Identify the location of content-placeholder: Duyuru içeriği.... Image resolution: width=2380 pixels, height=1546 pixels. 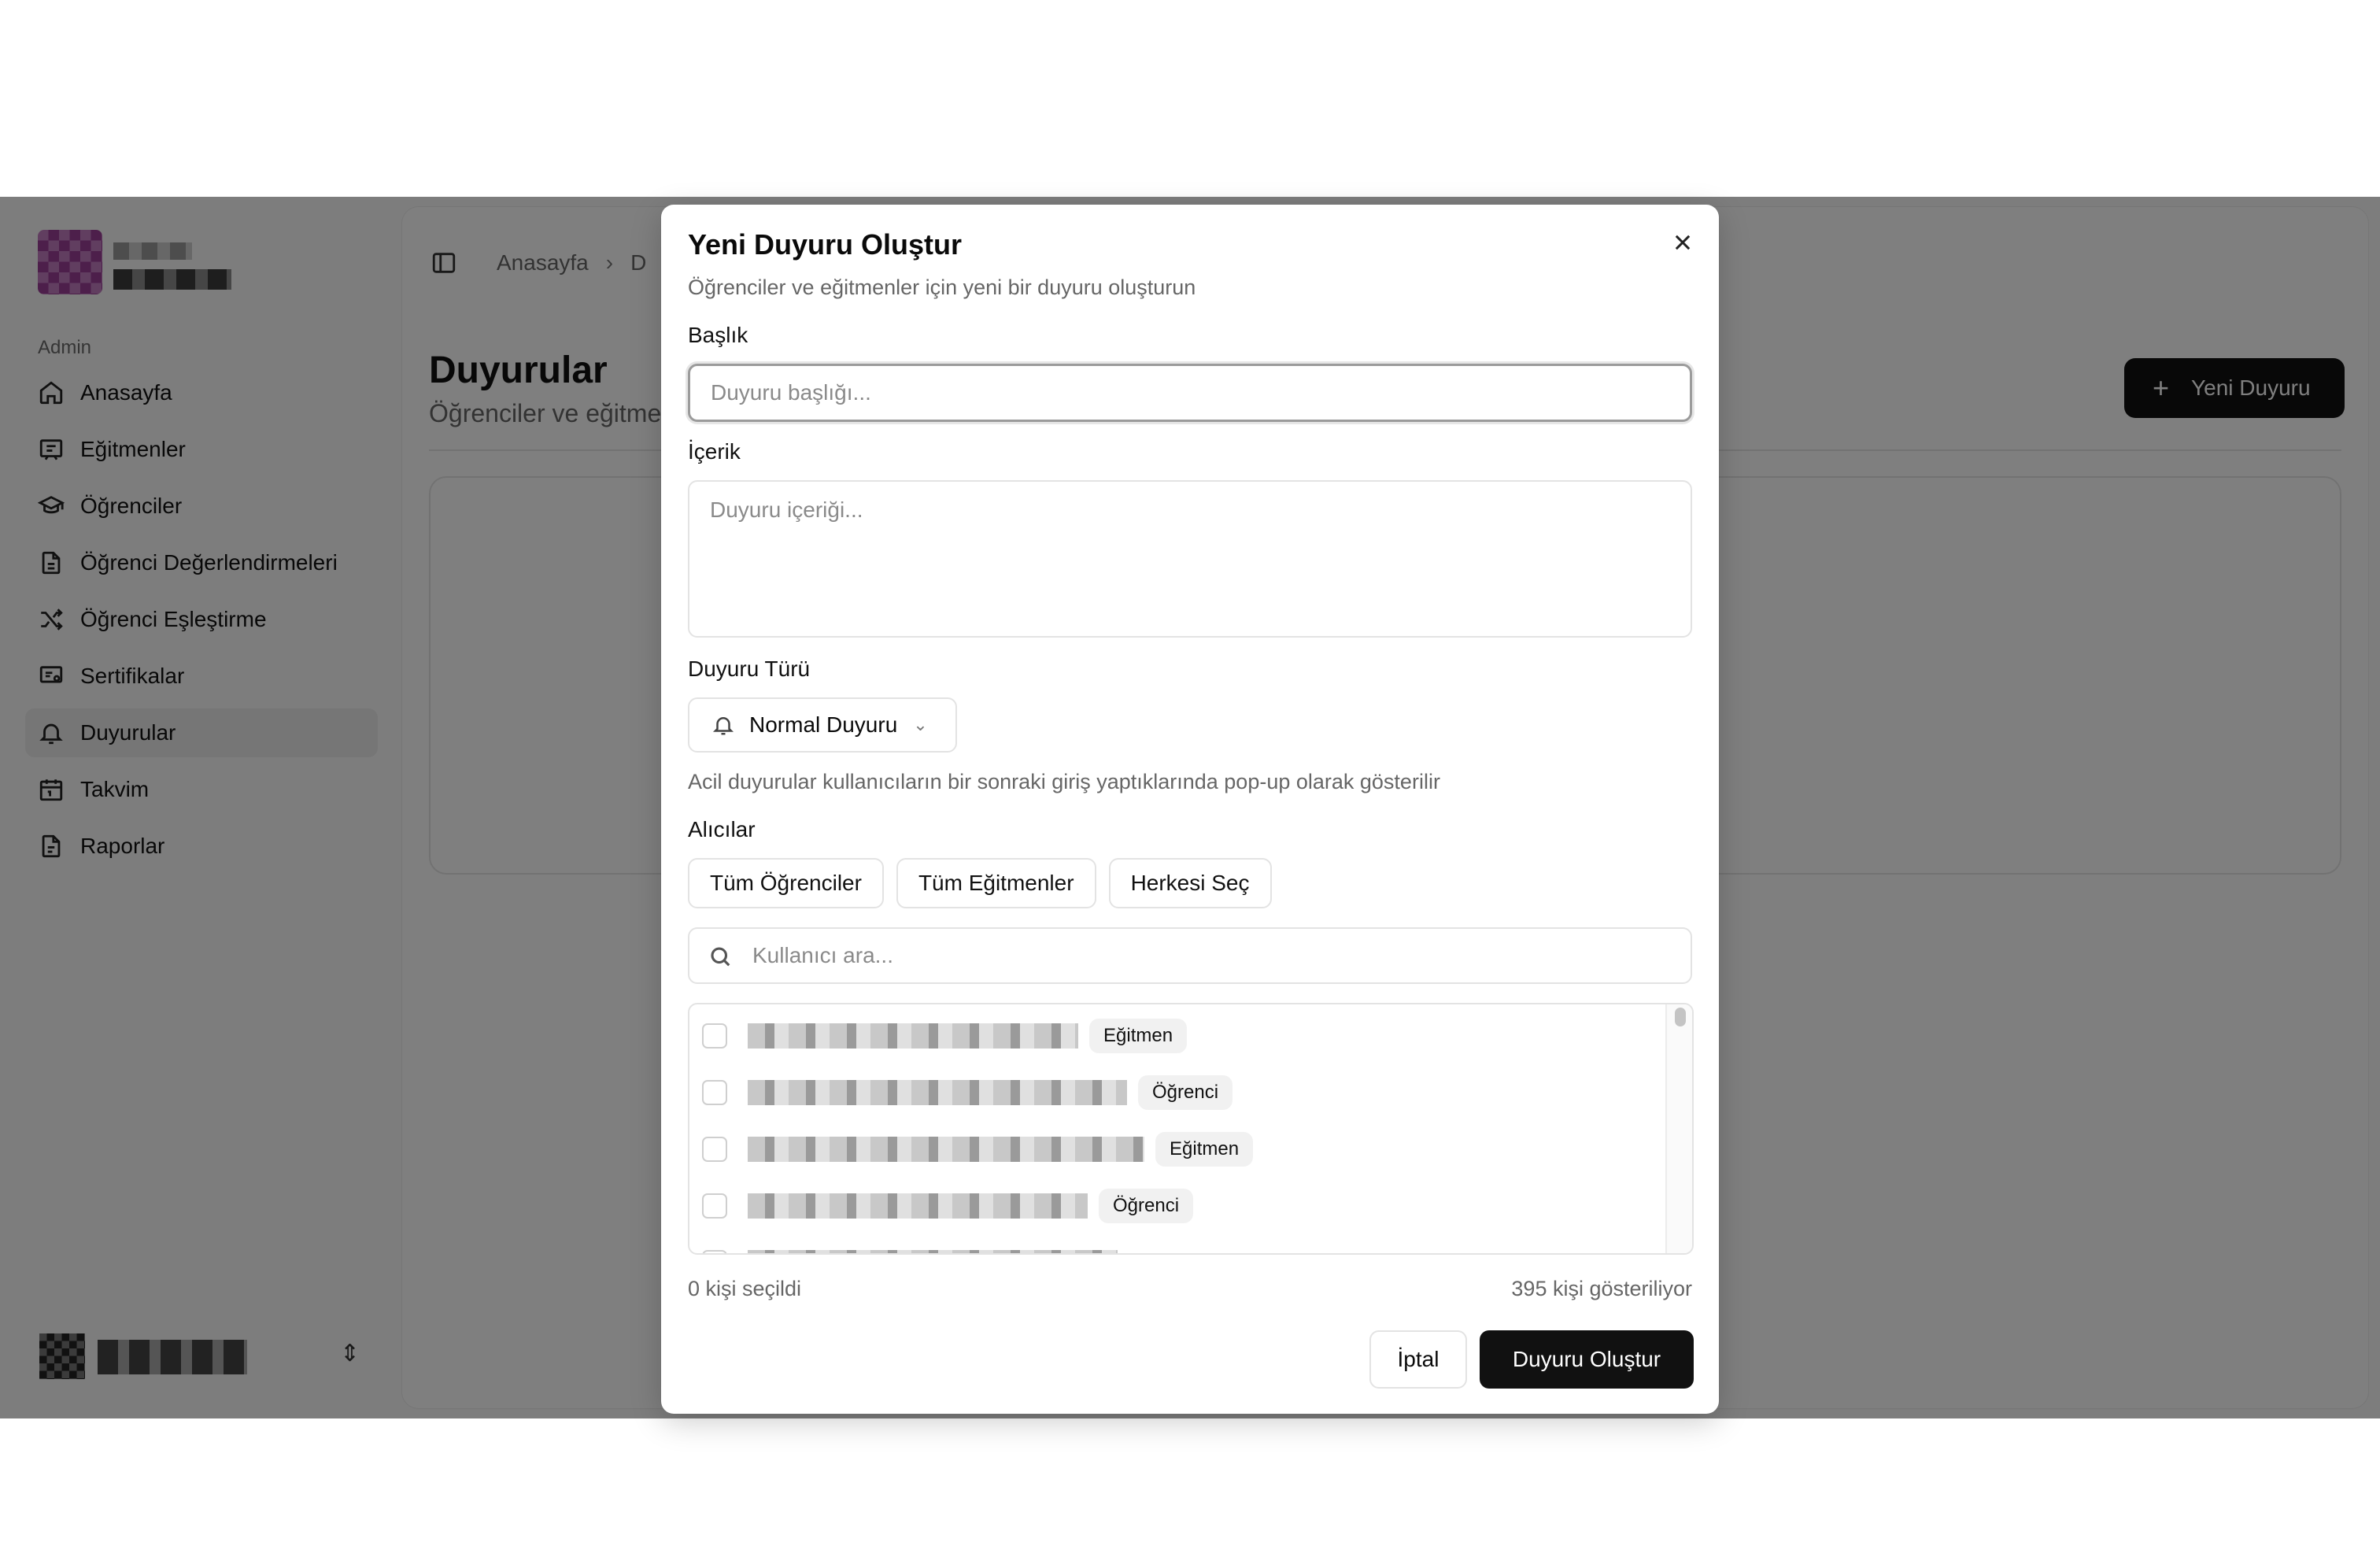
(786, 510).